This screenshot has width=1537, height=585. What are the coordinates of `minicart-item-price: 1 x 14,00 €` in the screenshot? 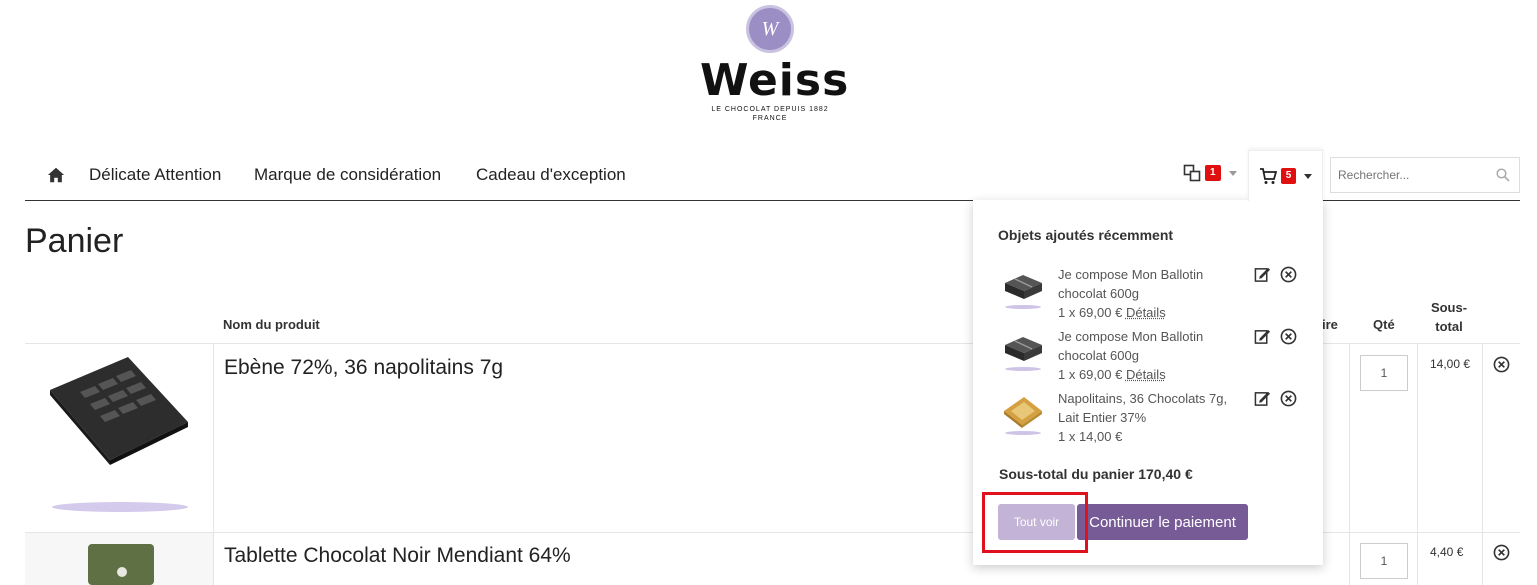 It's located at (1090, 436).